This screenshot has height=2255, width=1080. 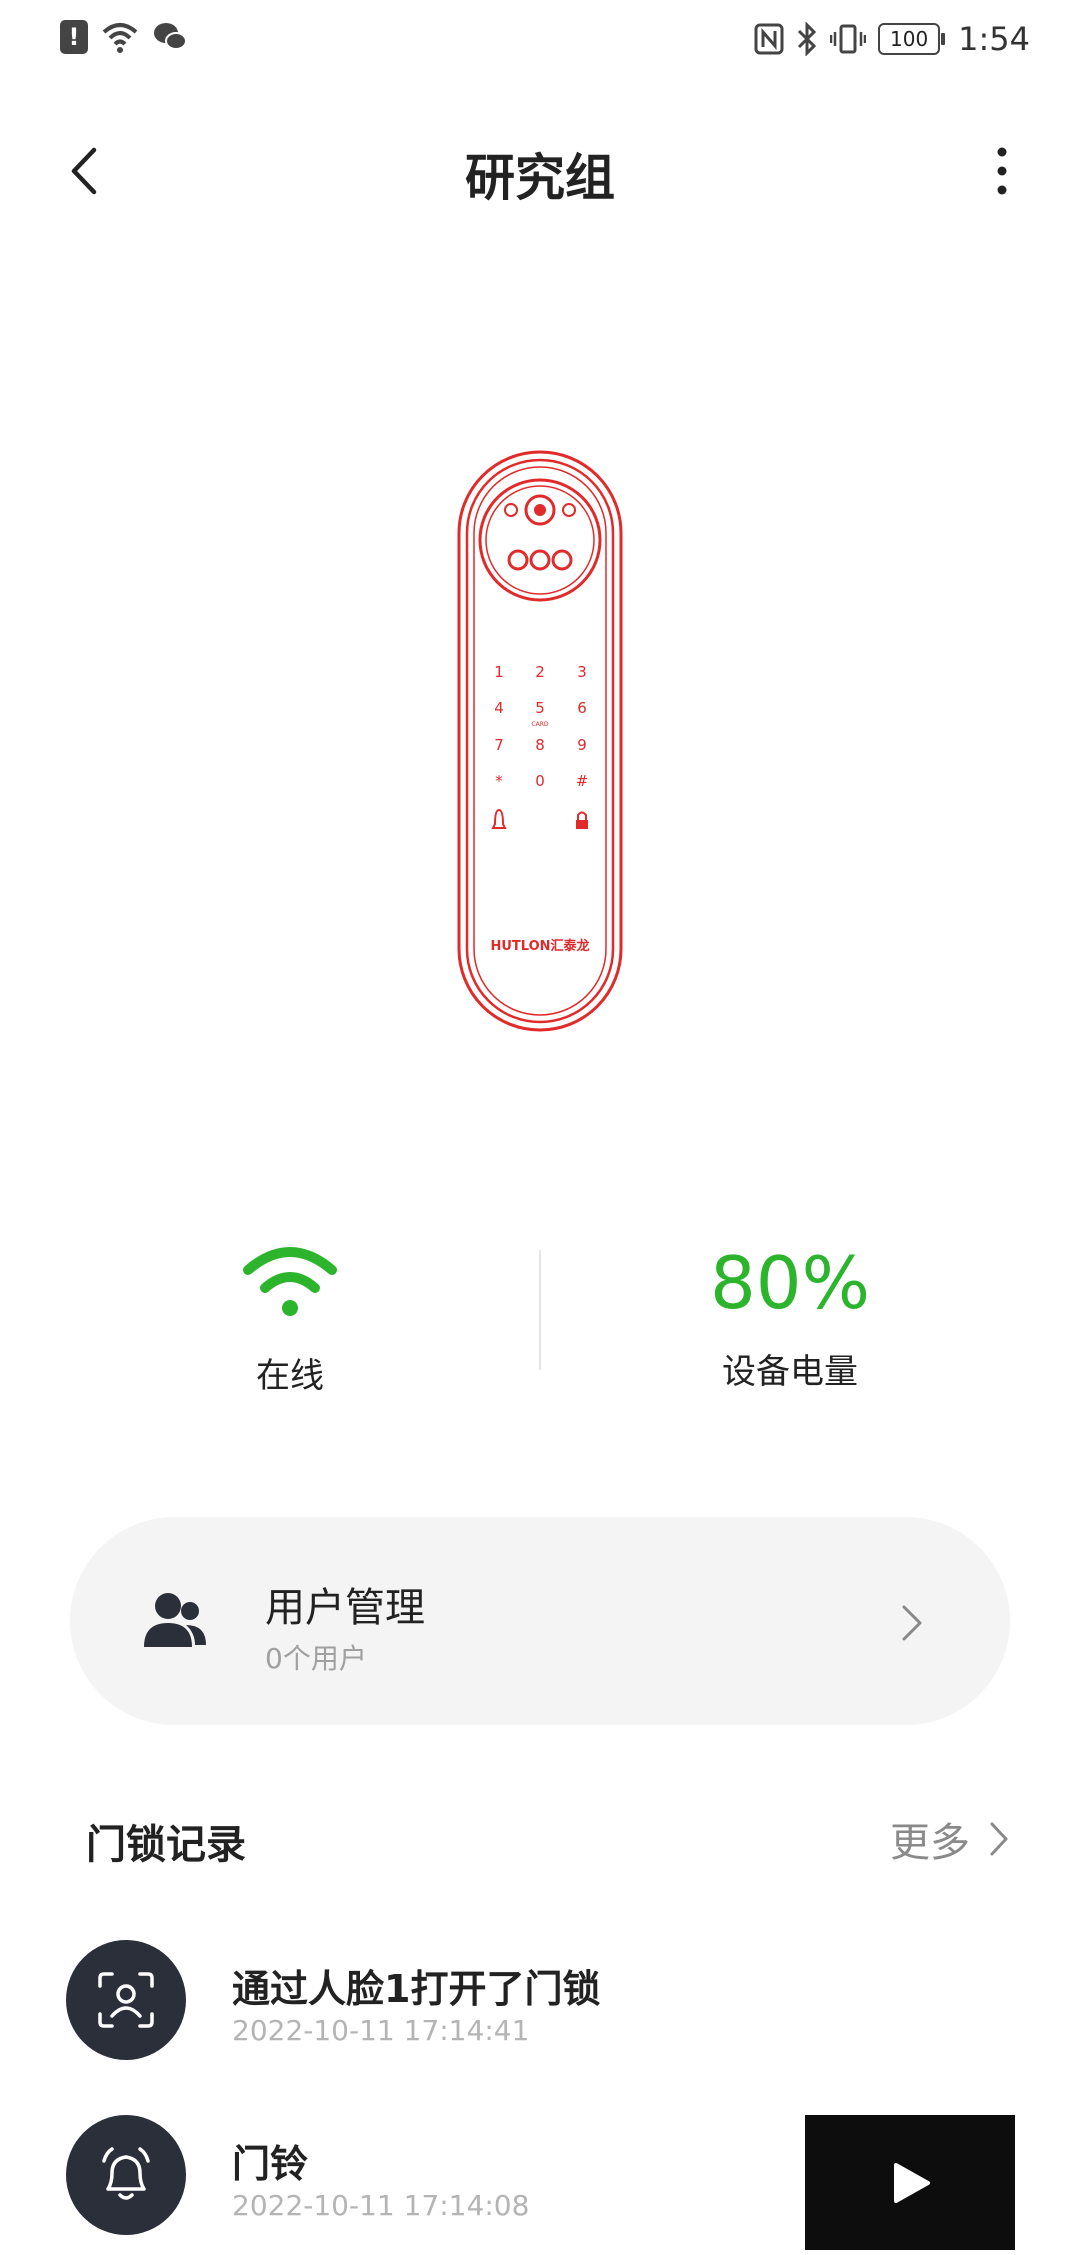 What do you see at coordinates (120, 38) in the screenshot?
I see `wifi-status-icon` at bounding box center [120, 38].